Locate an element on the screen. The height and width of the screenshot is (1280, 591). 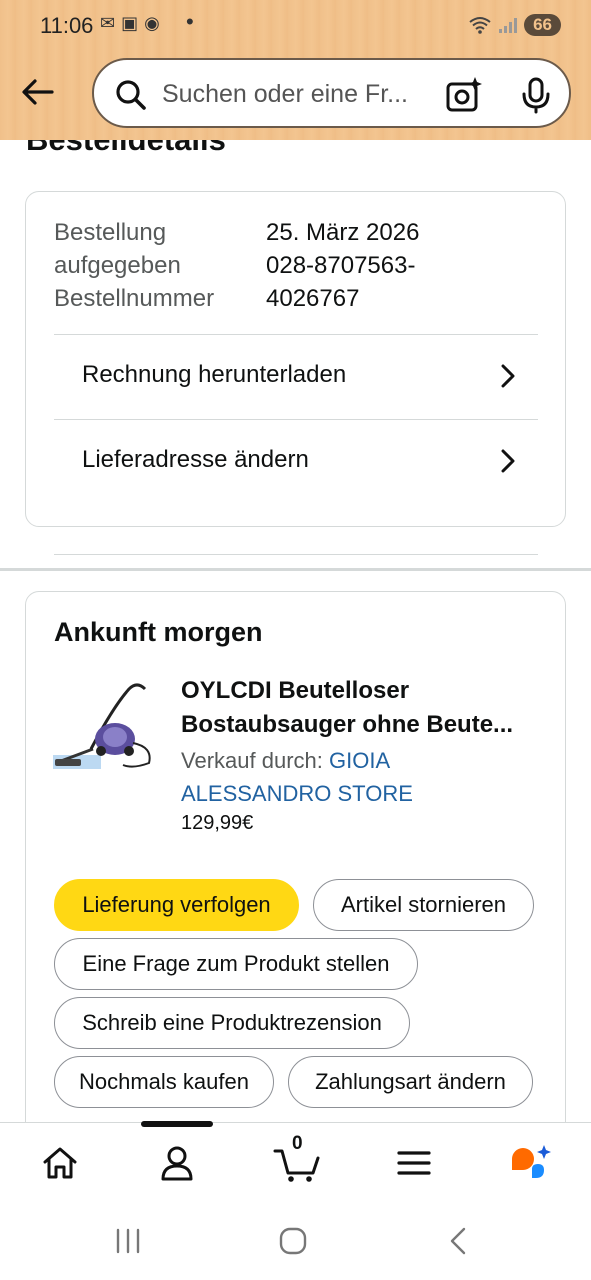
recent-apps-icon is located at coordinates (128, 1241).